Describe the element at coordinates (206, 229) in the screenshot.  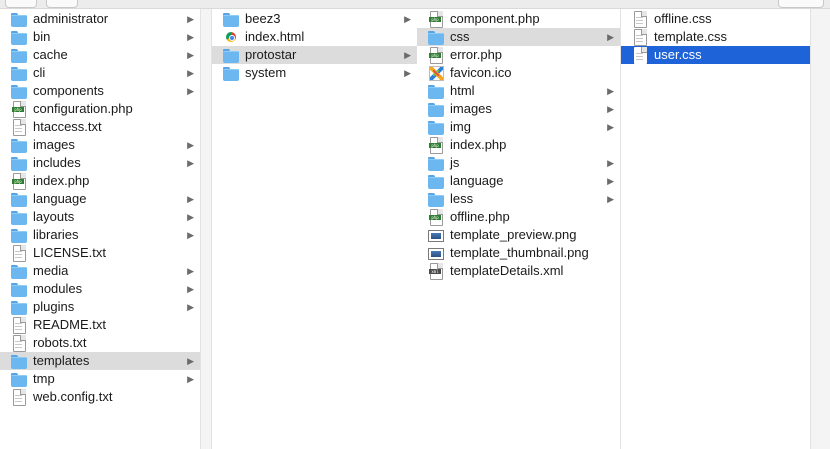
I see `column-divider` at that location.